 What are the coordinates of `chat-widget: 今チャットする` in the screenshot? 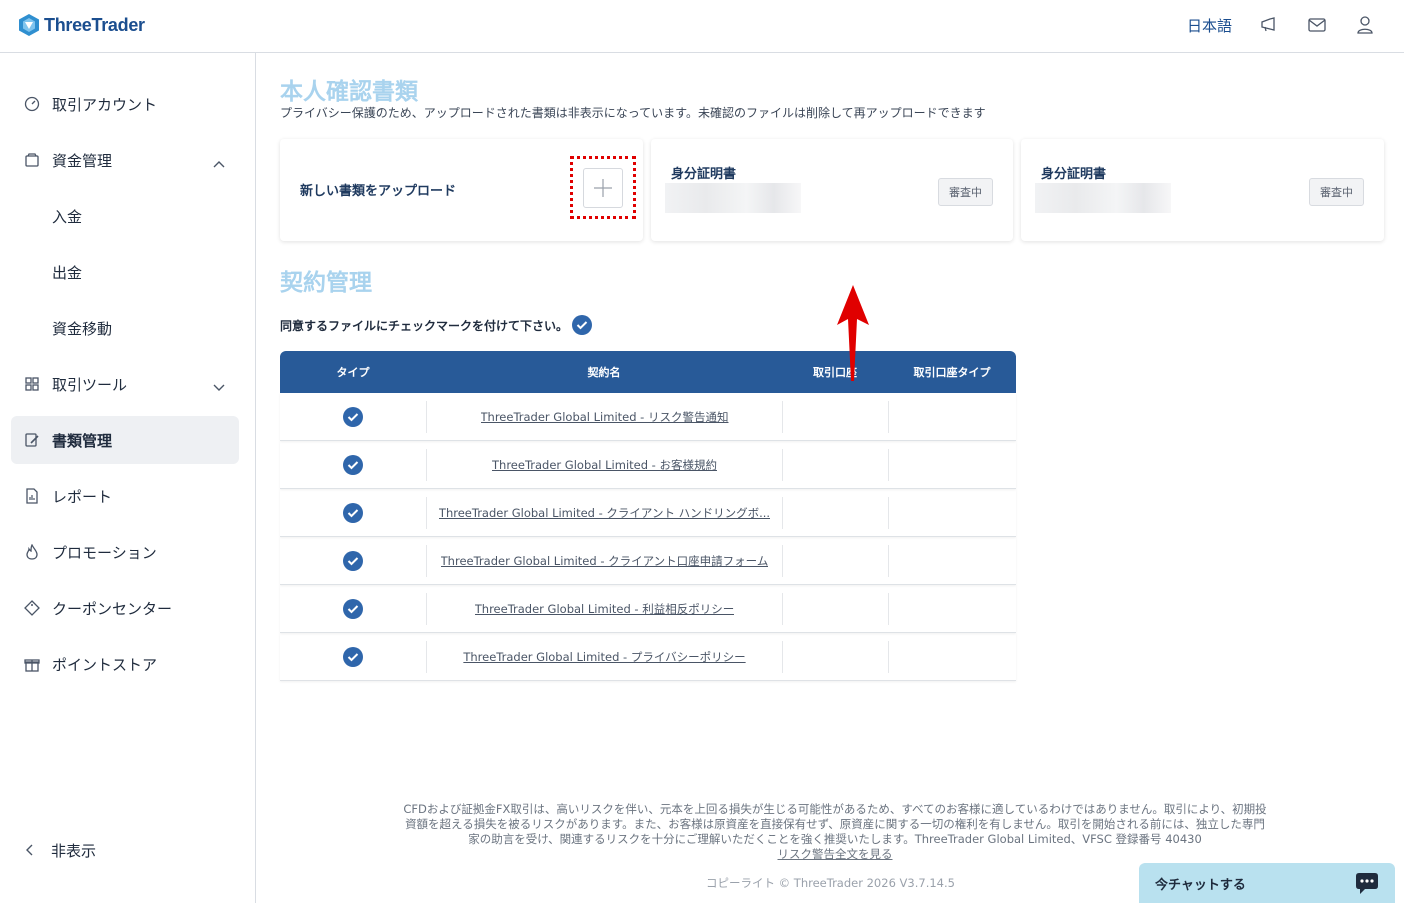 It's located at (1267, 883).